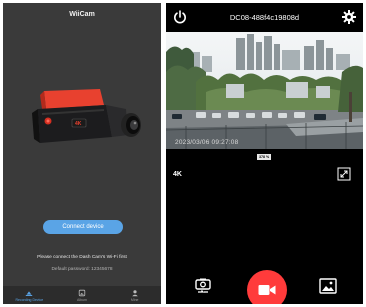 The width and height of the screenshot is (366, 307). What do you see at coordinates (29, 299) in the screenshot?
I see `nav-item-label: Recording Device` at bounding box center [29, 299].